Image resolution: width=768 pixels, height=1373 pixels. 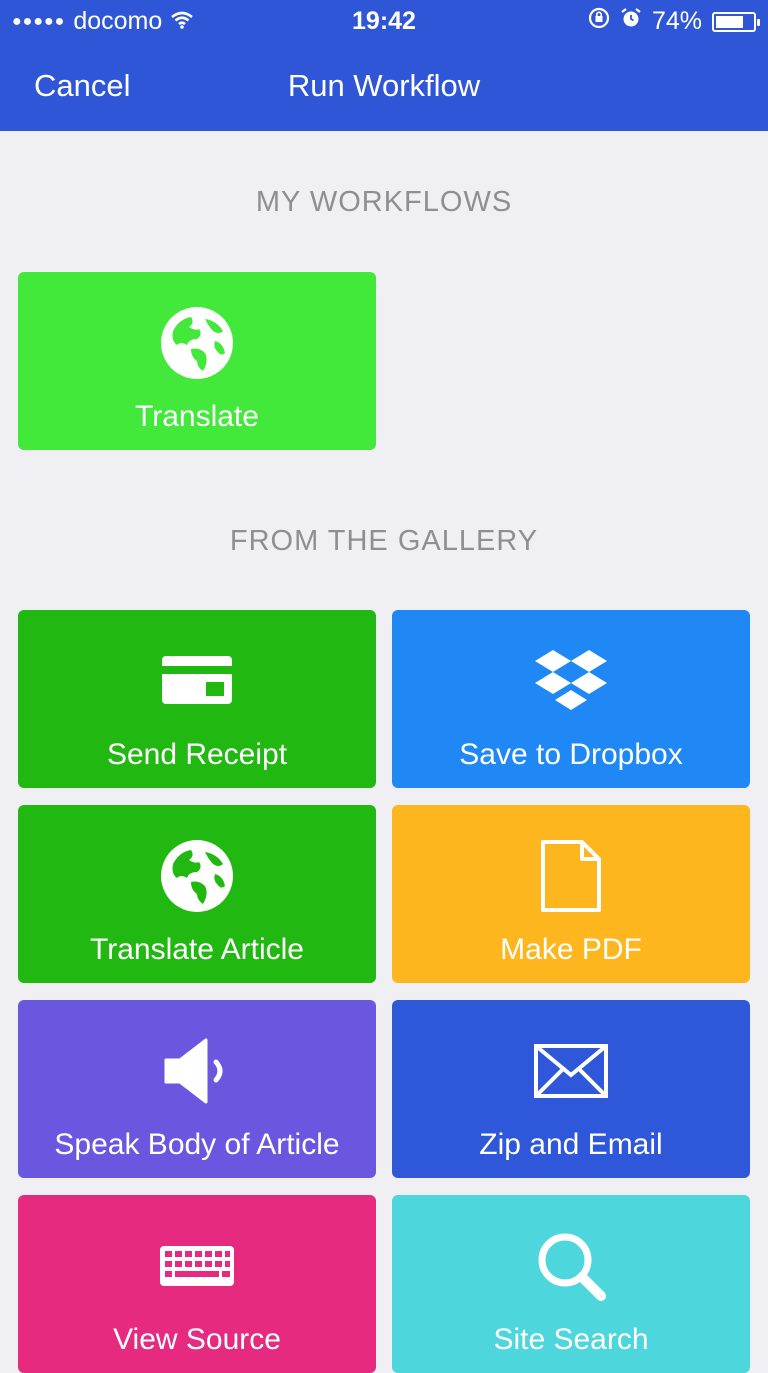 What do you see at coordinates (571, 1266) in the screenshot?
I see `search-icon` at bounding box center [571, 1266].